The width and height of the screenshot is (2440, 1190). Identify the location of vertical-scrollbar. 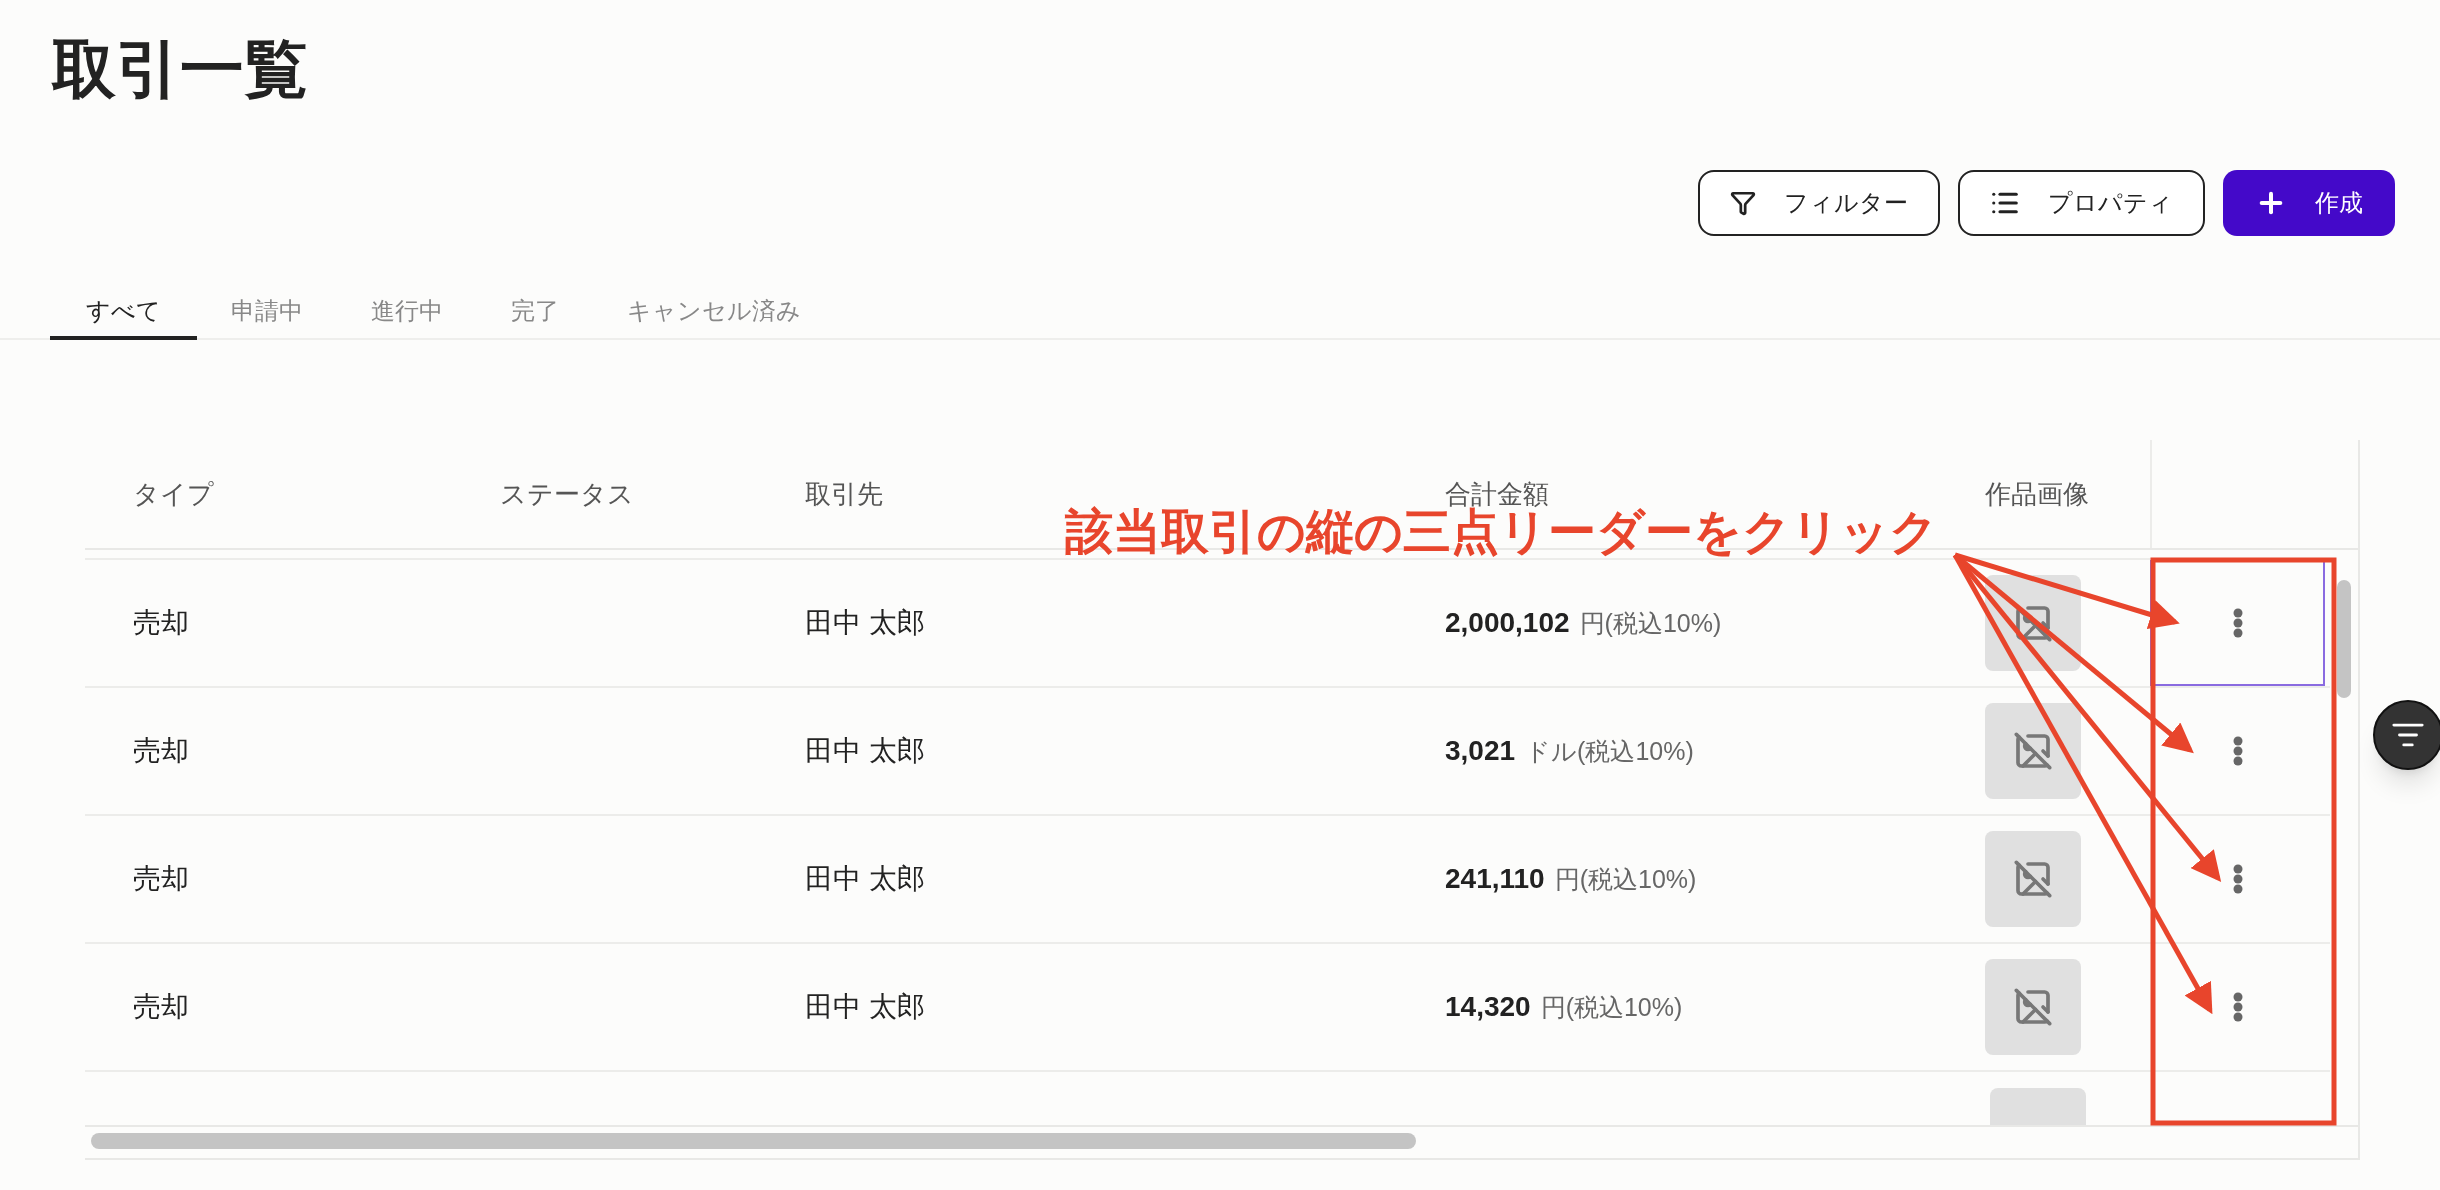
(2344, 639).